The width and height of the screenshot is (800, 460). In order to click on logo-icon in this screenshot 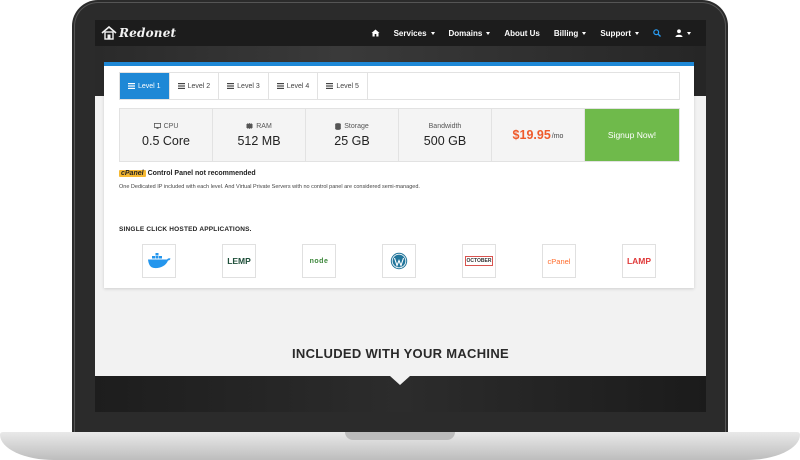, I will do `click(109, 32)`.